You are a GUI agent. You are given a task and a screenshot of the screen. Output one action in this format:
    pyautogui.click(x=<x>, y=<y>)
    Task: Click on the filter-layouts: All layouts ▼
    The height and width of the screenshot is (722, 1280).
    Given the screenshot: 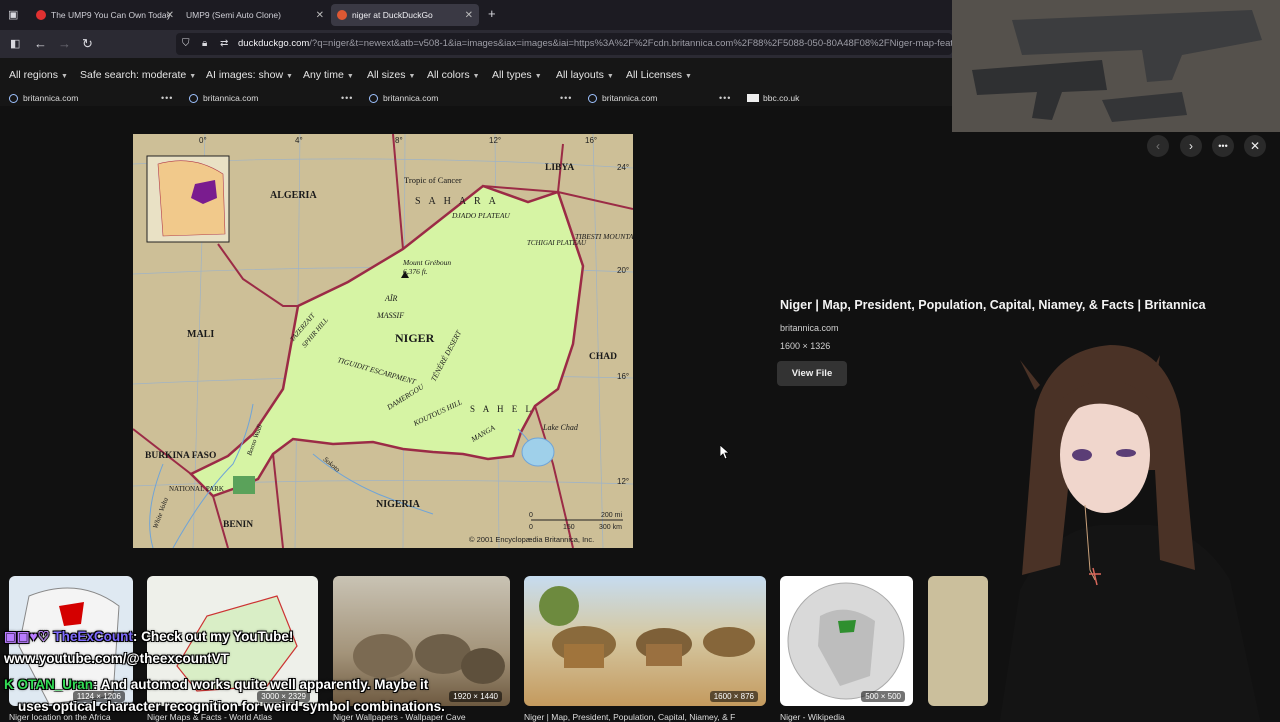 What is the action you would take?
    pyautogui.click(x=585, y=75)
    